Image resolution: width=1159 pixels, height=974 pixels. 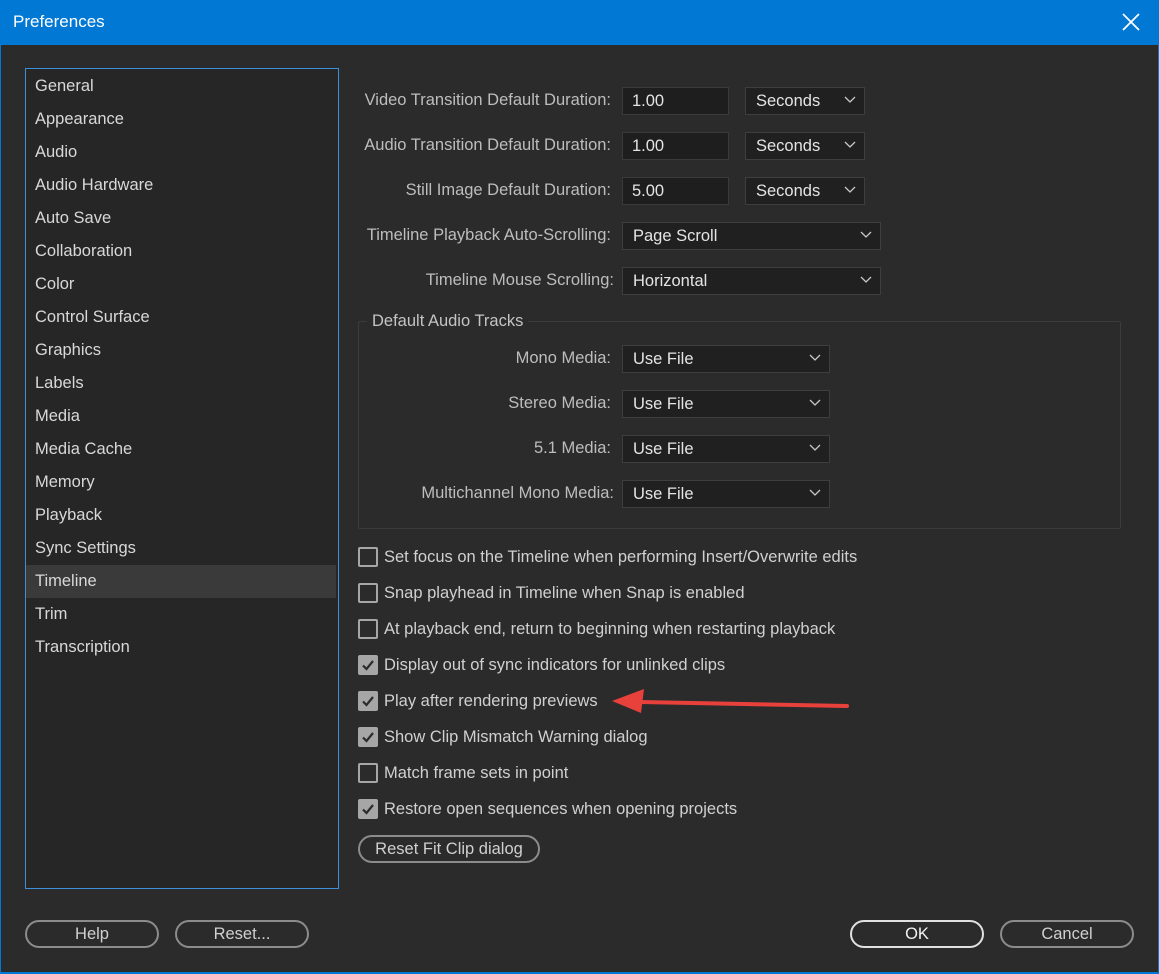 What do you see at coordinates (670, 281) in the screenshot?
I see `mouse-scrolling-value: Horizontal` at bounding box center [670, 281].